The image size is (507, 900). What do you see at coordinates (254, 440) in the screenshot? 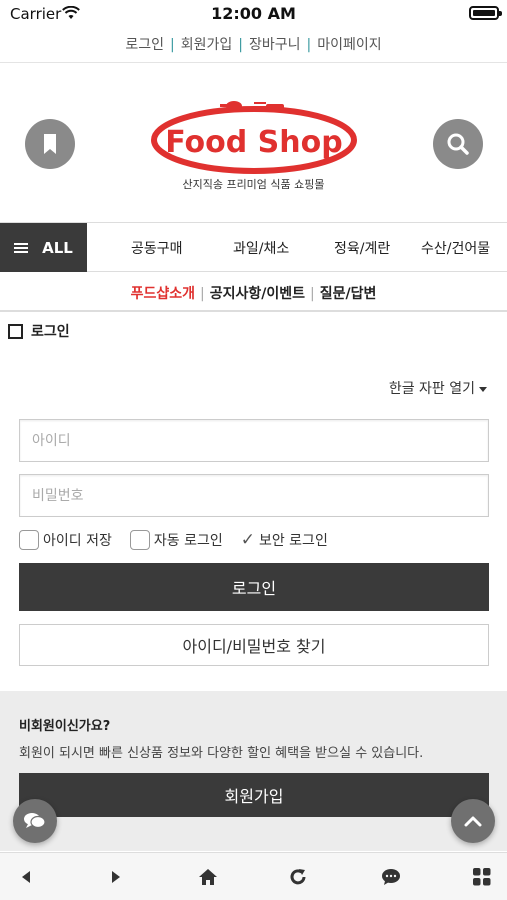
I see `id-input` at bounding box center [254, 440].